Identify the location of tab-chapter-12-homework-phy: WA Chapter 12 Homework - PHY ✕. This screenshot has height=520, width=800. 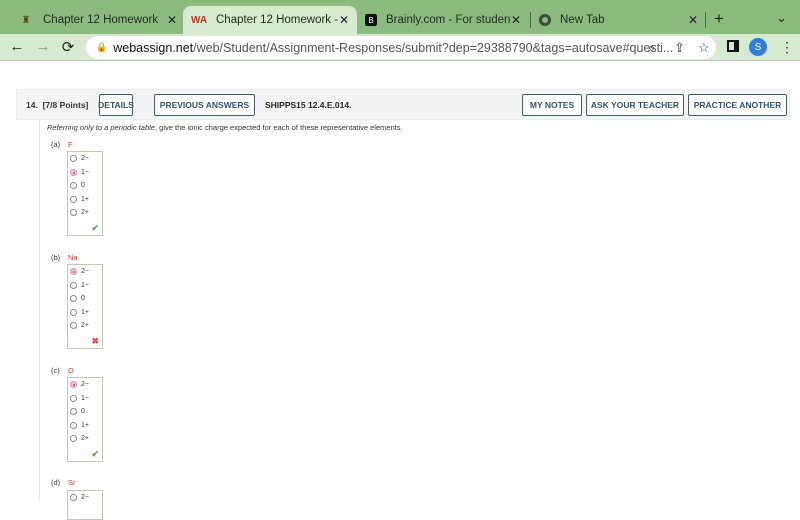
(270, 20).